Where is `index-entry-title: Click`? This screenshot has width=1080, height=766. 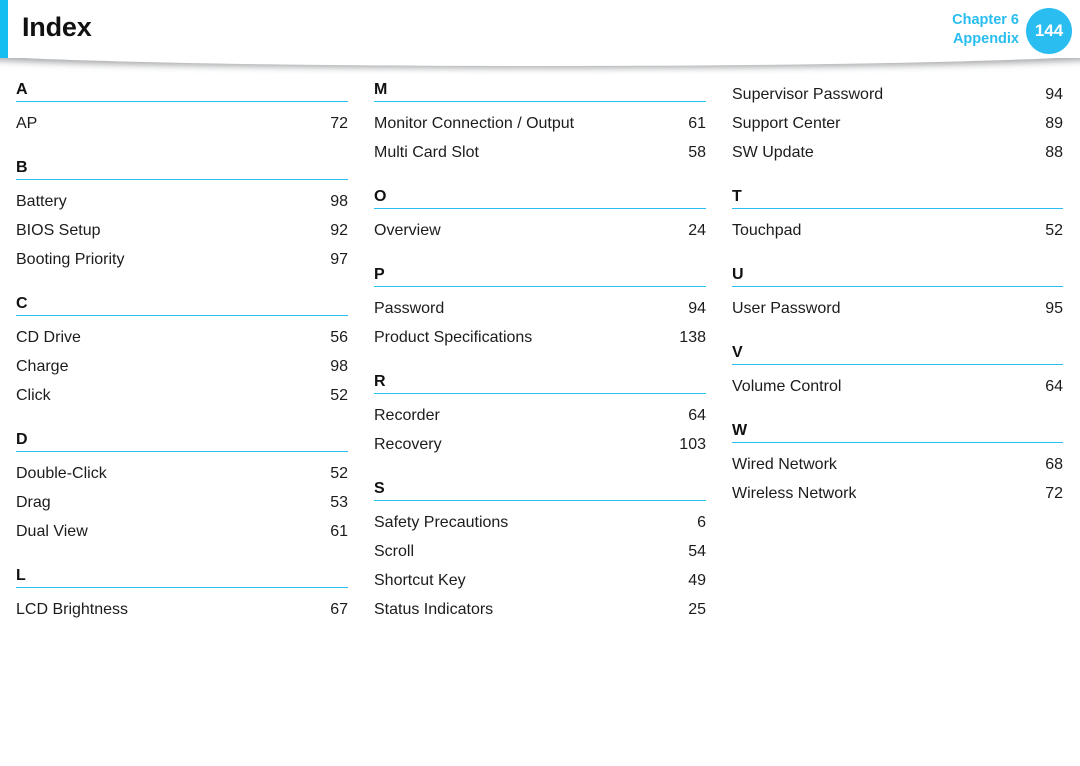
index-entry-title: Click is located at coordinates (33, 395).